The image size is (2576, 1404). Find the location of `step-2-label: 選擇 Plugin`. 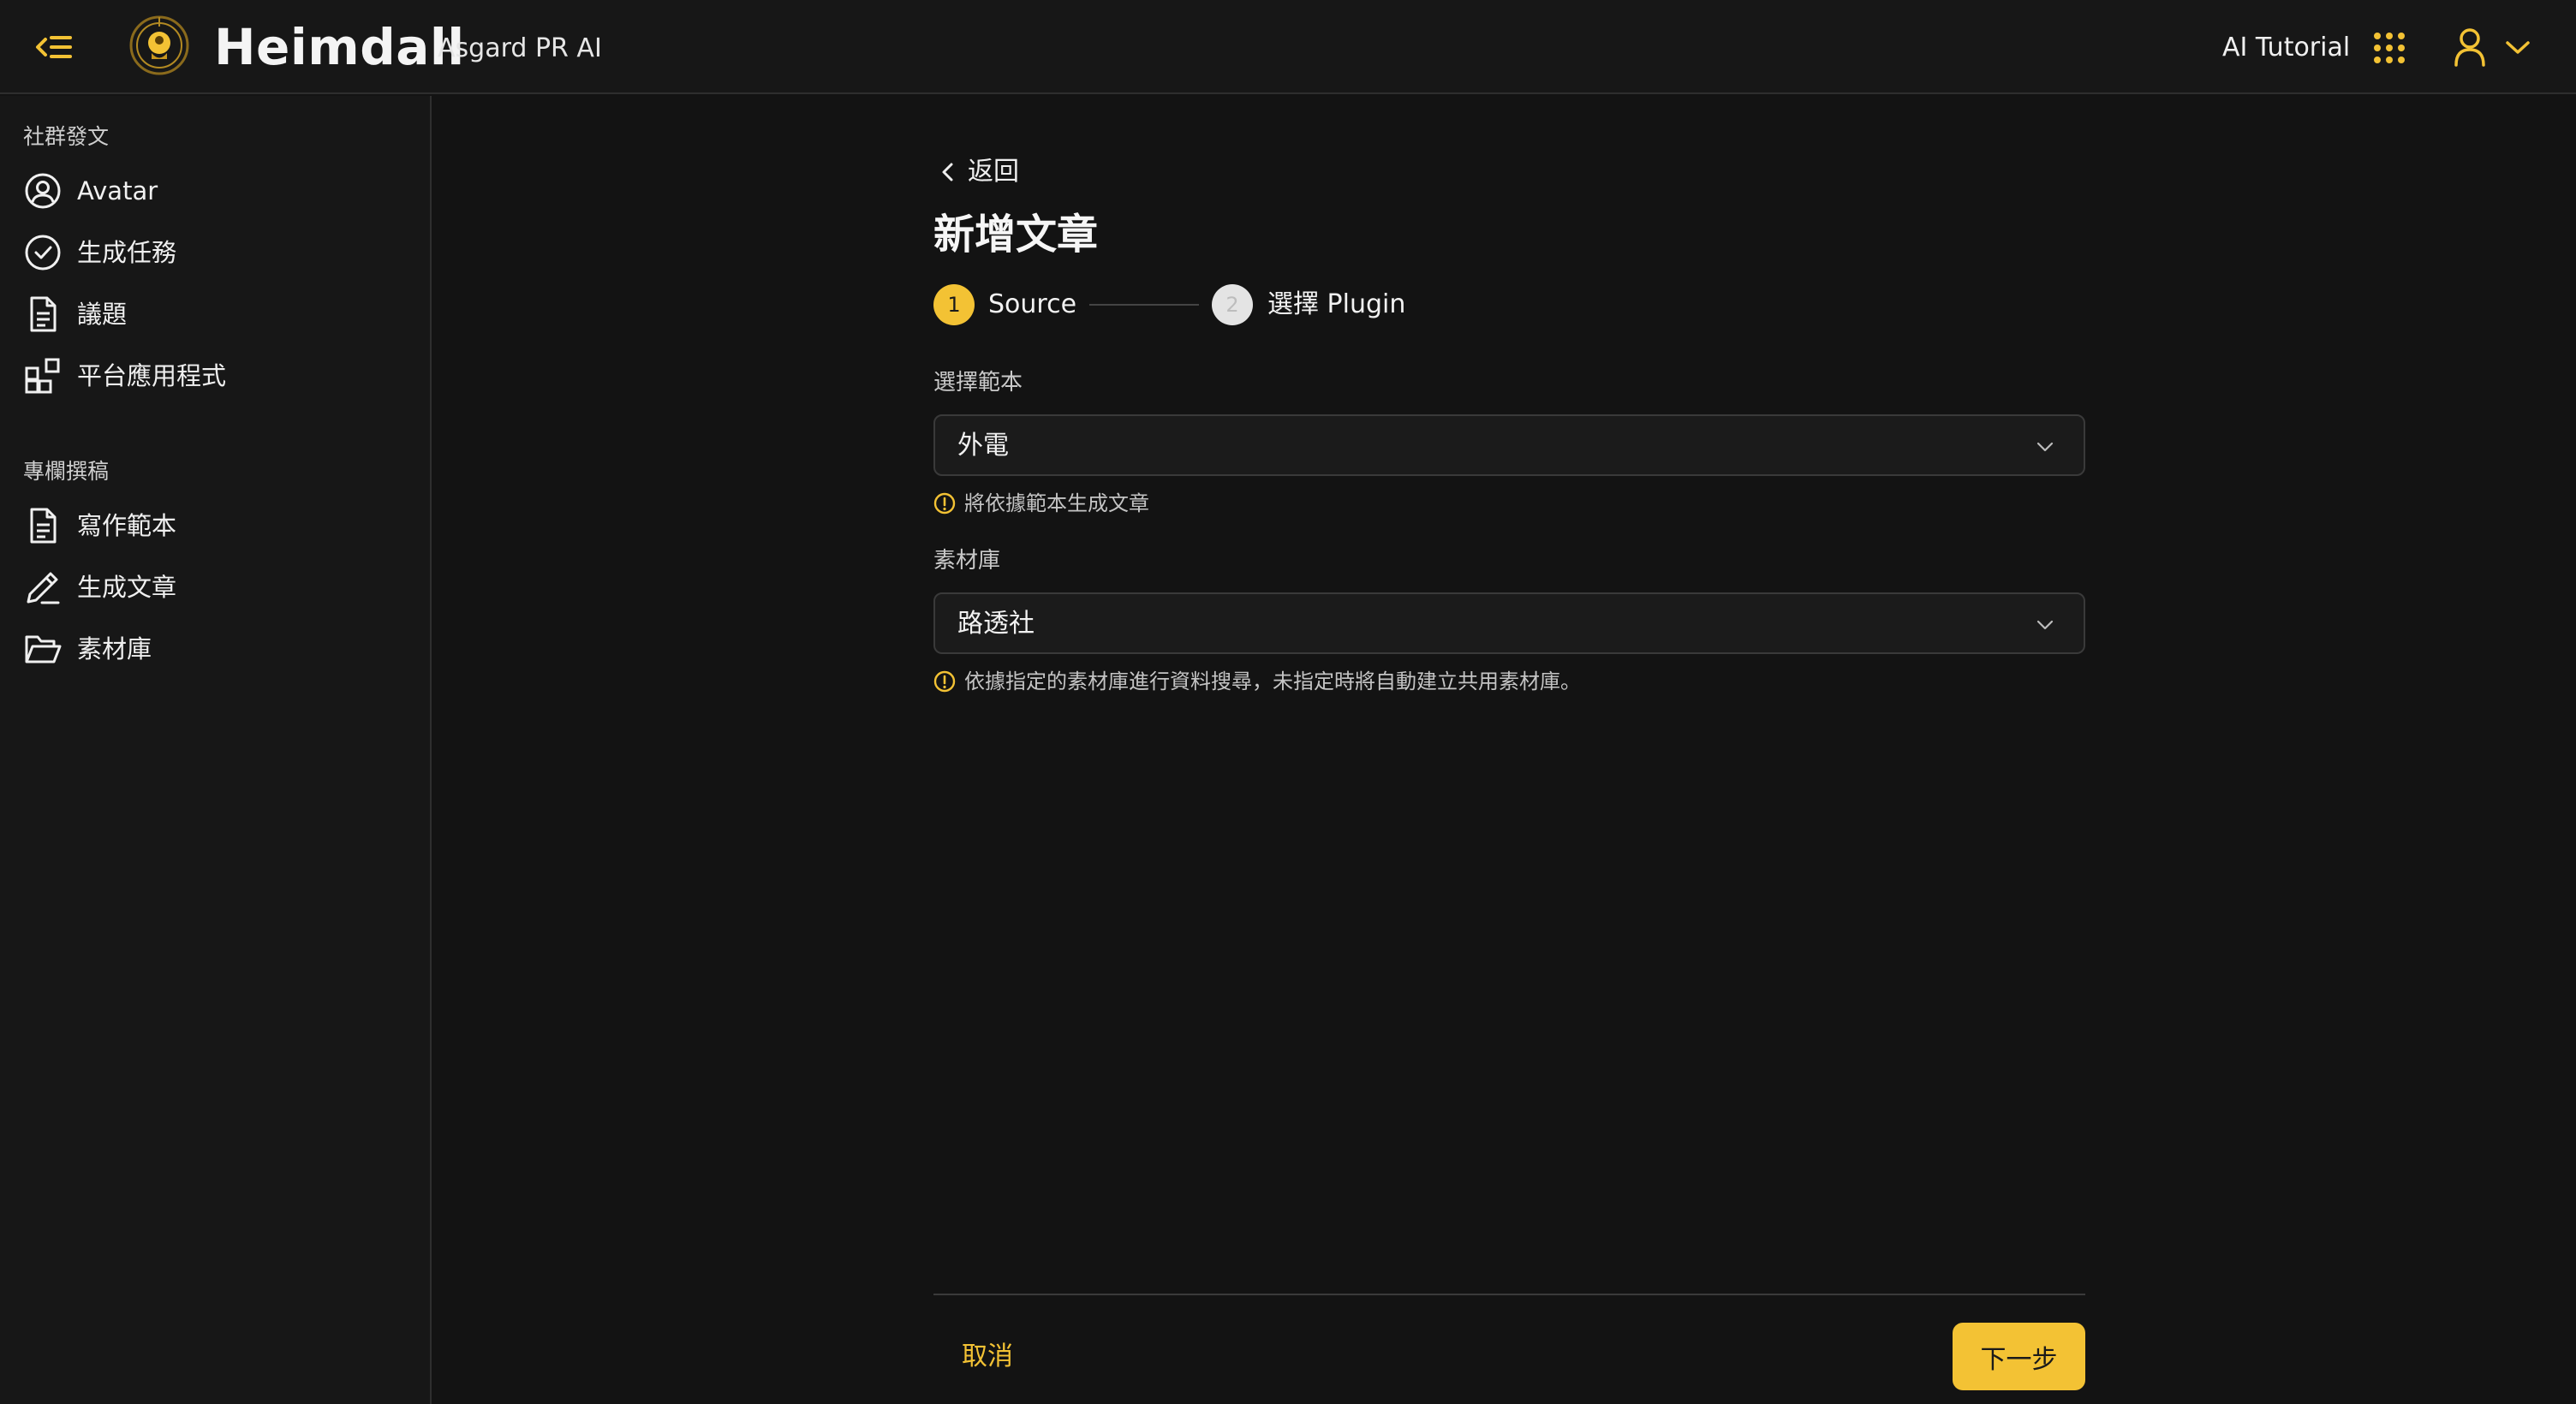

step-2-label: 選擇 Plugin is located at coordinates (1336, 304).